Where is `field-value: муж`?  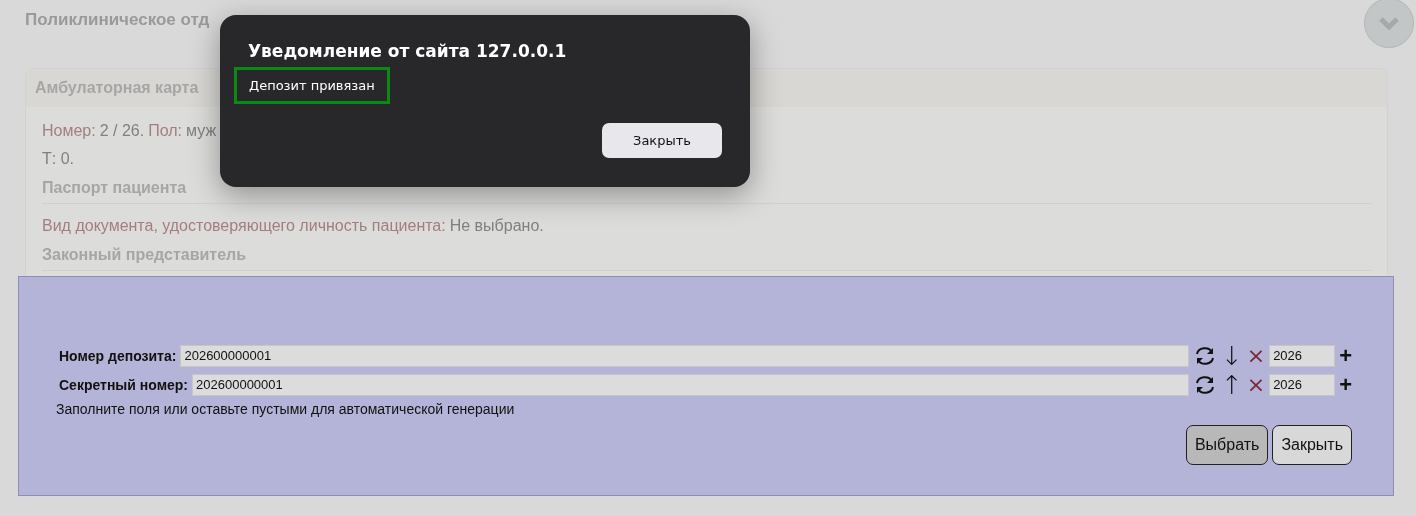 field-value: муж is located at coordinates (201, 131).